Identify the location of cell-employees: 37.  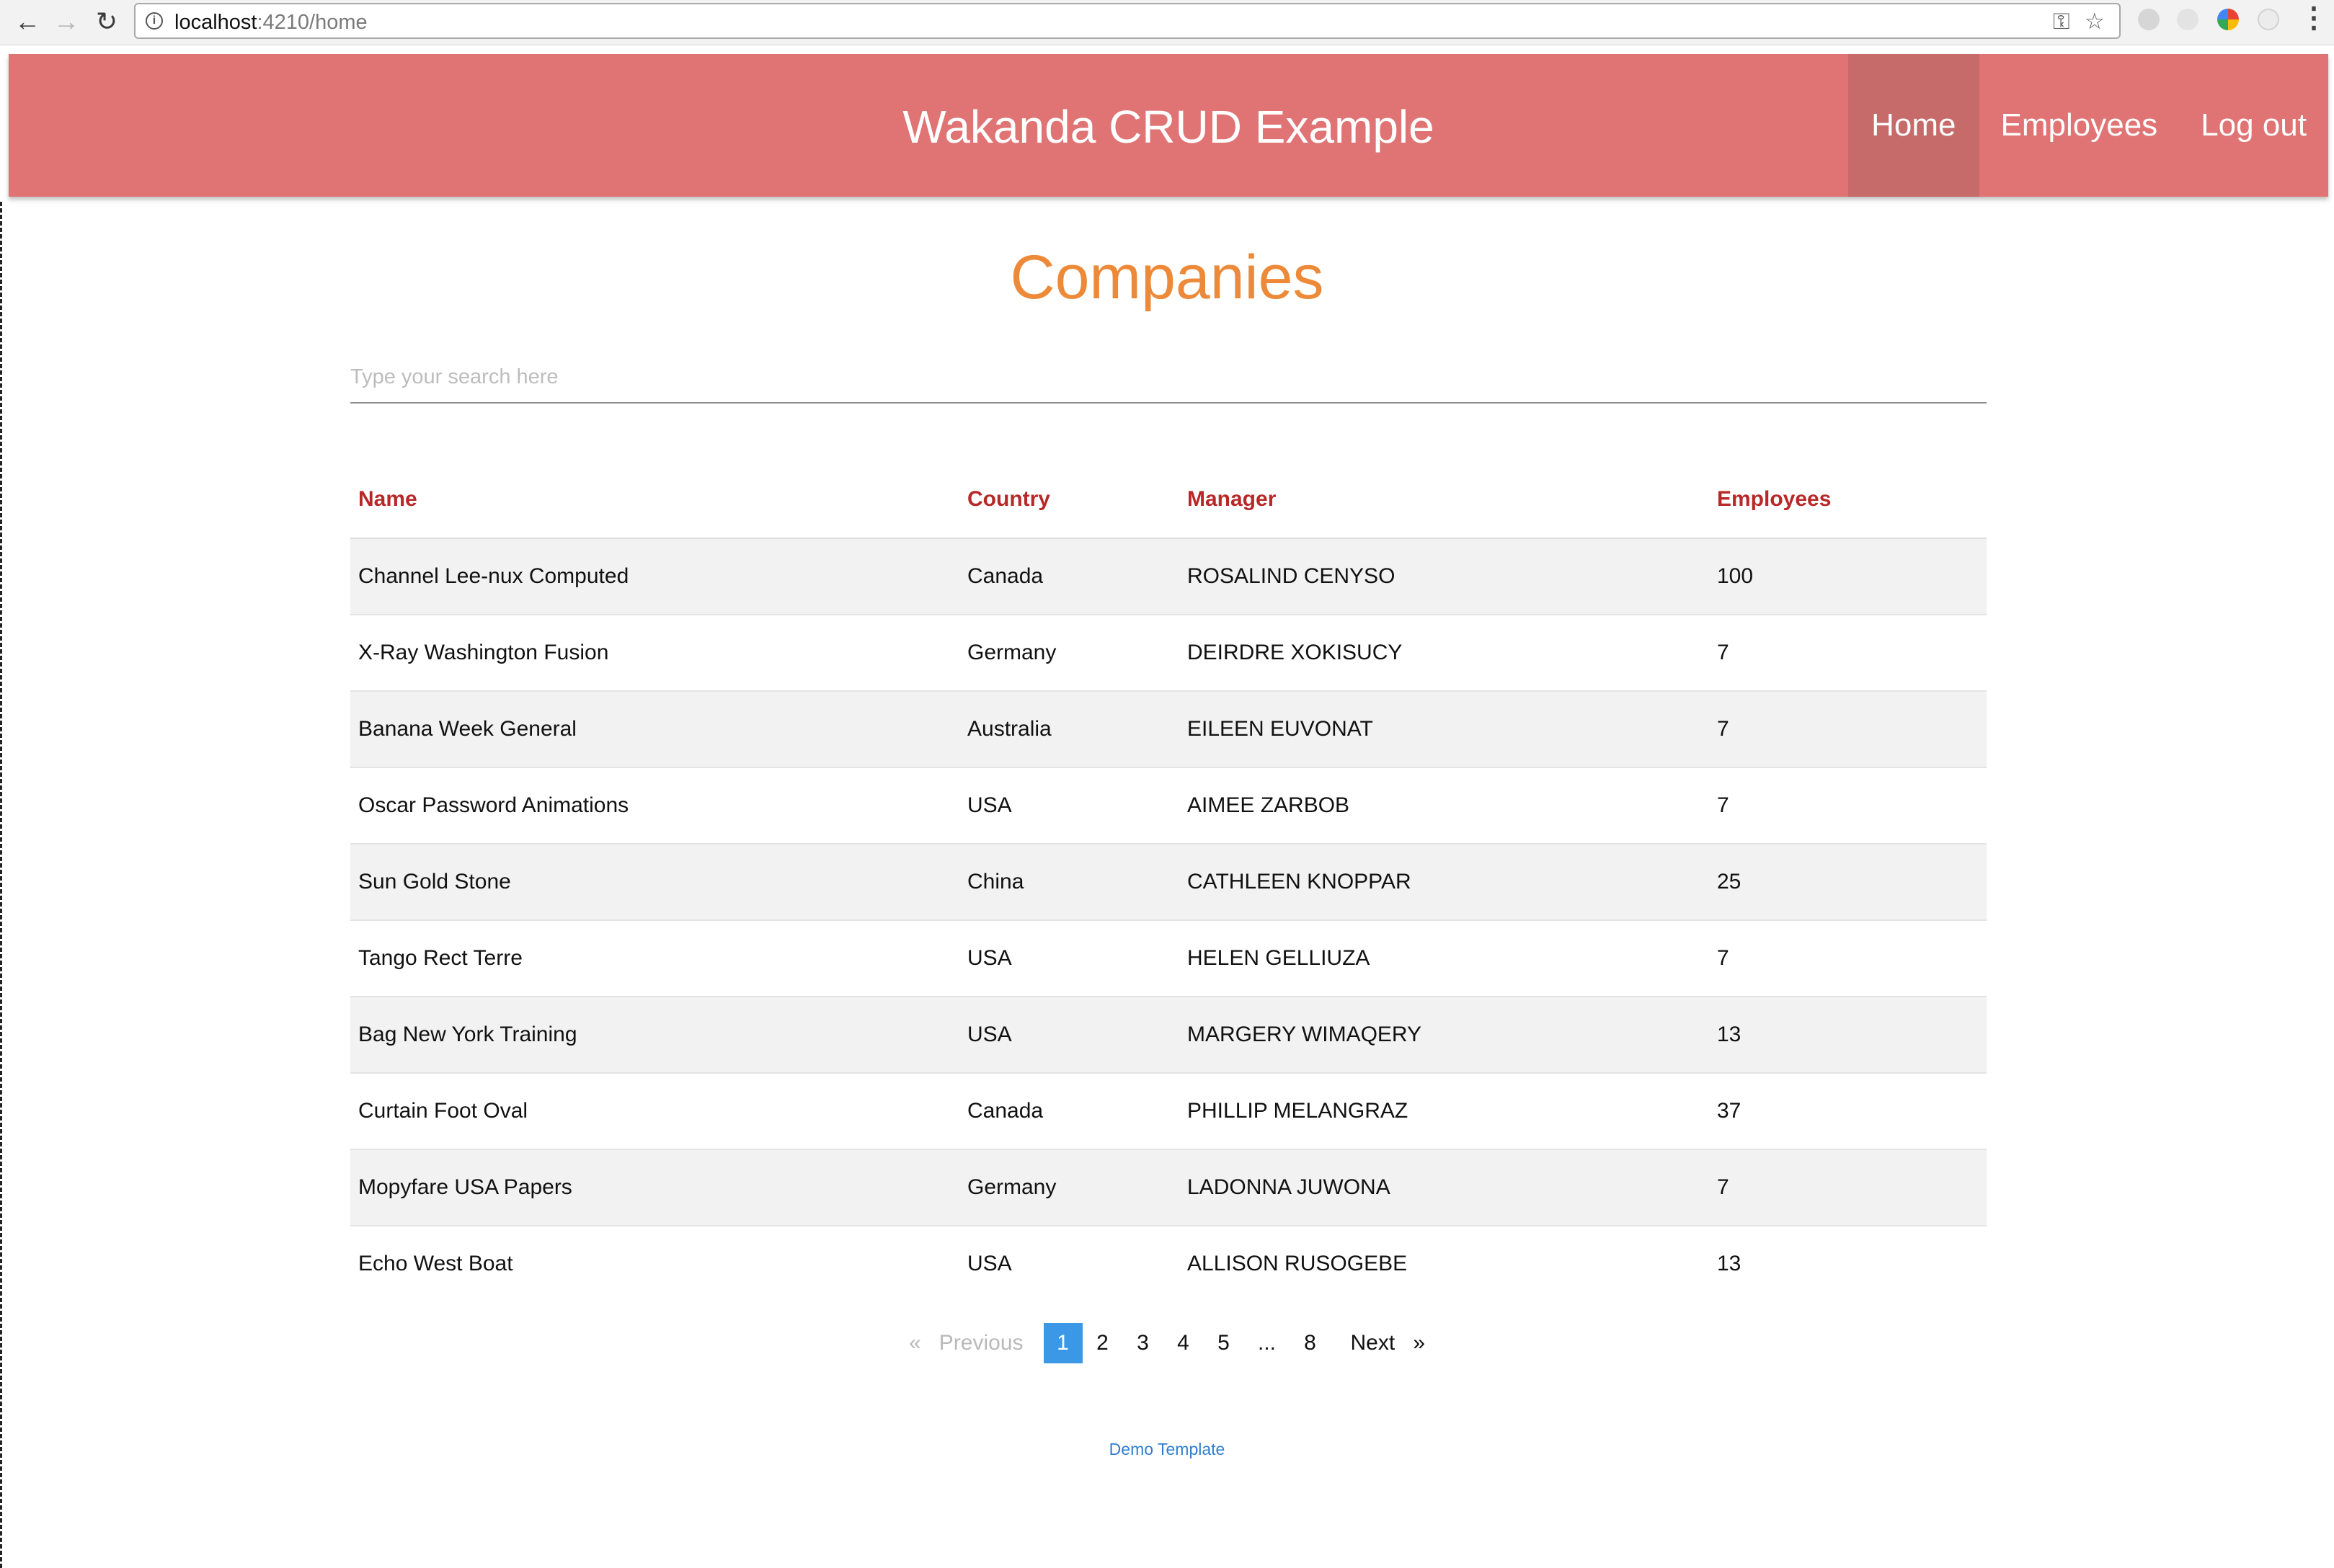
(1848, 1111).